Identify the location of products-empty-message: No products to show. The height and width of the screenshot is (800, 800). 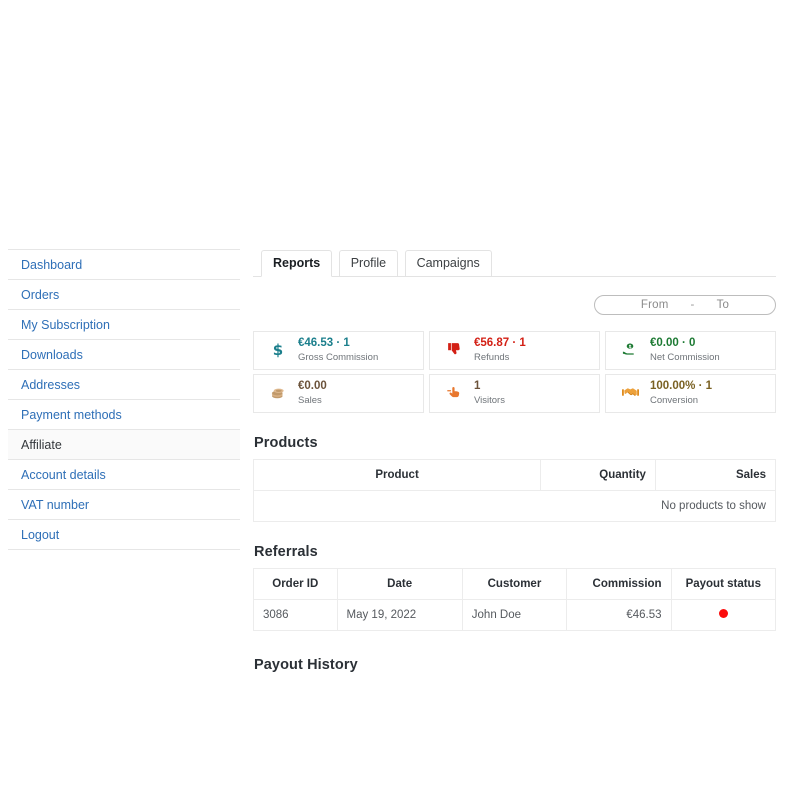
(514, 506).